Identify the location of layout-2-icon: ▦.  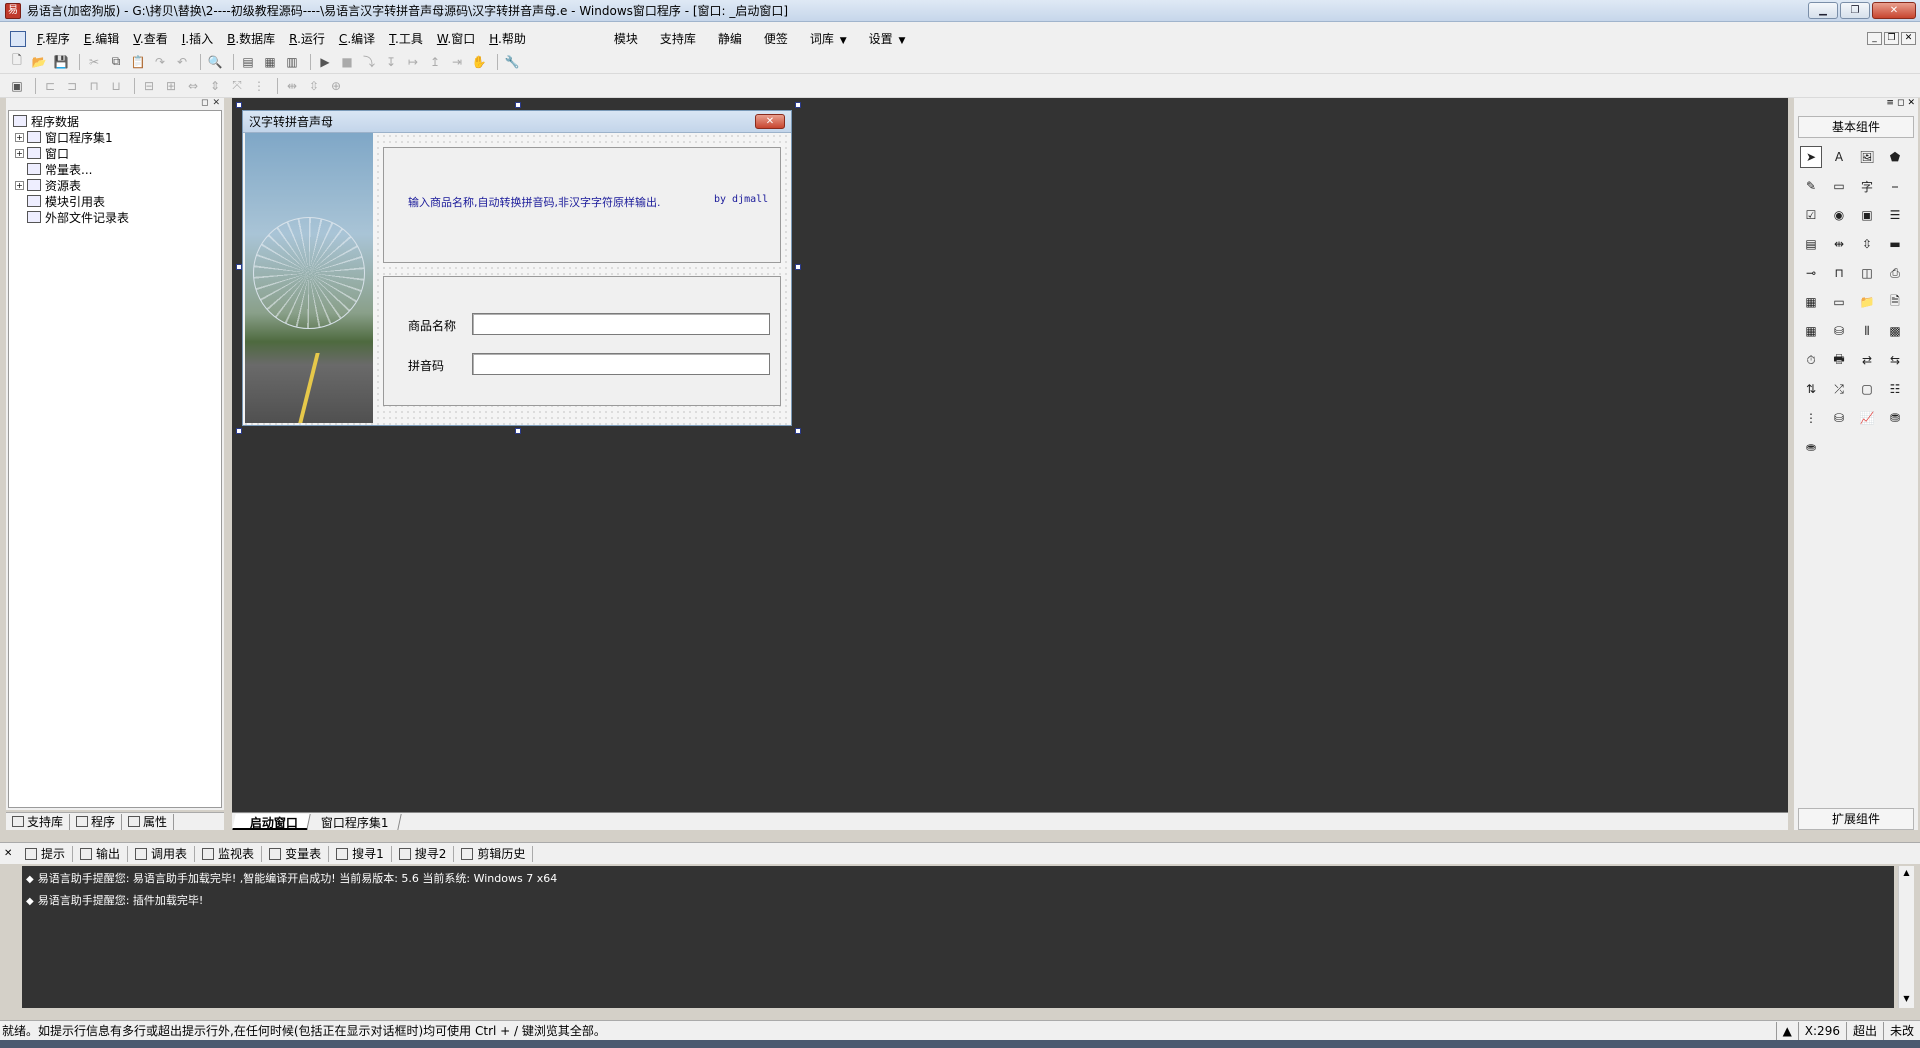
(270, 62).